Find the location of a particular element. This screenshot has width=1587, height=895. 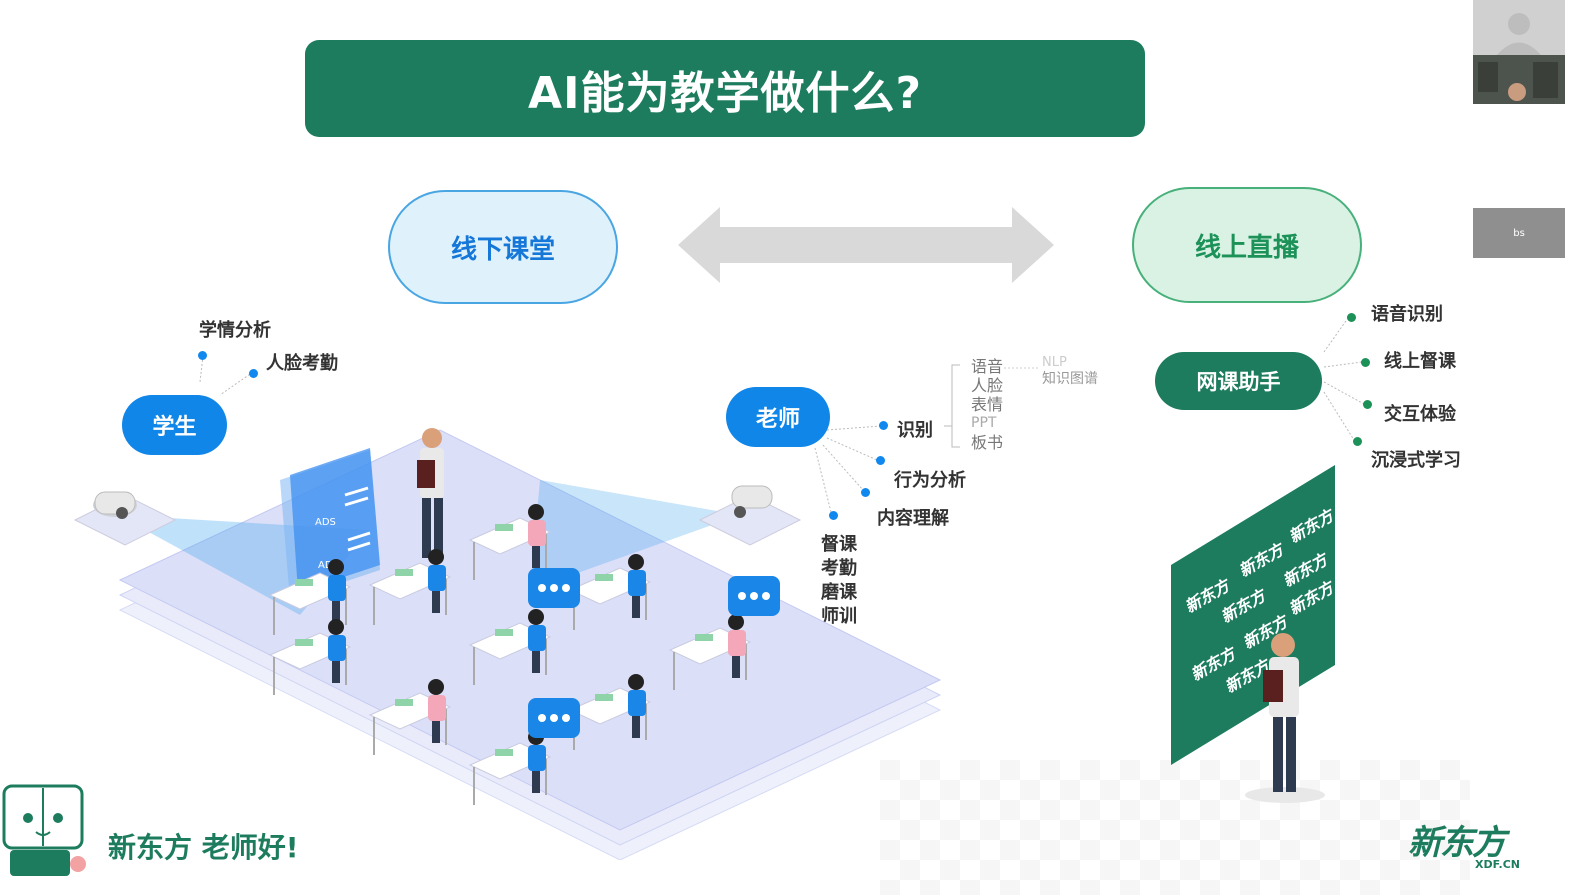

mascot-icon is located at coordinates (44, 830).